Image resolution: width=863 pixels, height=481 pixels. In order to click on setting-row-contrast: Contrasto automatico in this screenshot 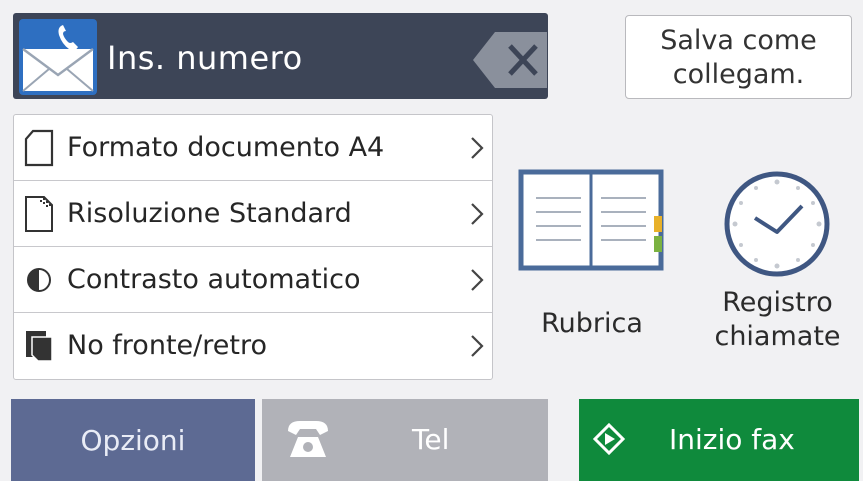, I will do `click(253, 280)`.